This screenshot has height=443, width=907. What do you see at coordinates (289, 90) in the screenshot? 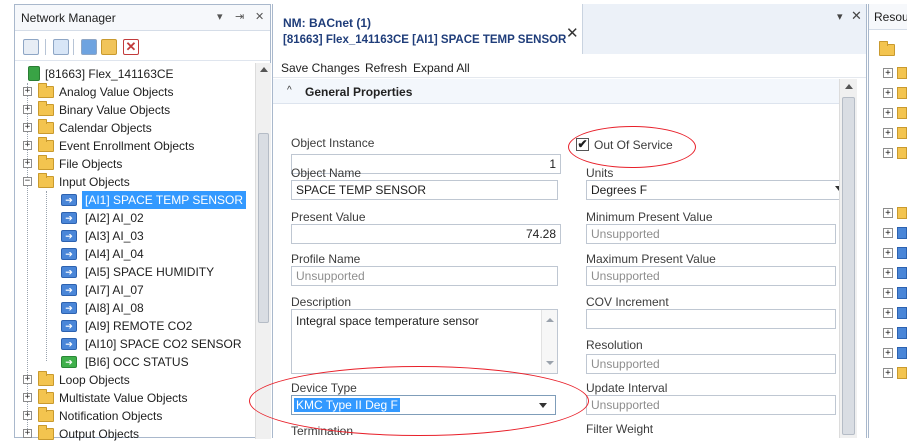
I see `chevron-up-icon: ^` at bounding box center [289, 90].